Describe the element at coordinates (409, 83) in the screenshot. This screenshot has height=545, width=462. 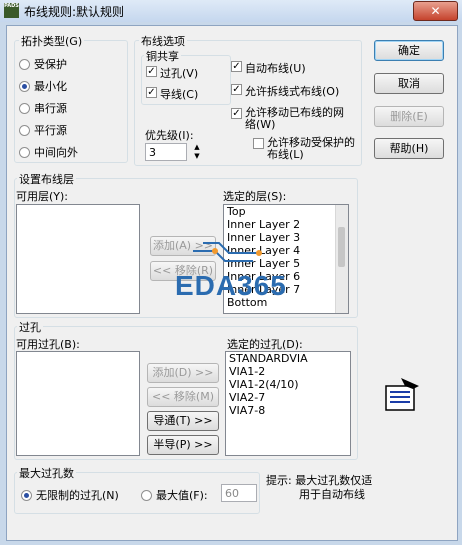
I see `cancel-button: 取消` at that location.